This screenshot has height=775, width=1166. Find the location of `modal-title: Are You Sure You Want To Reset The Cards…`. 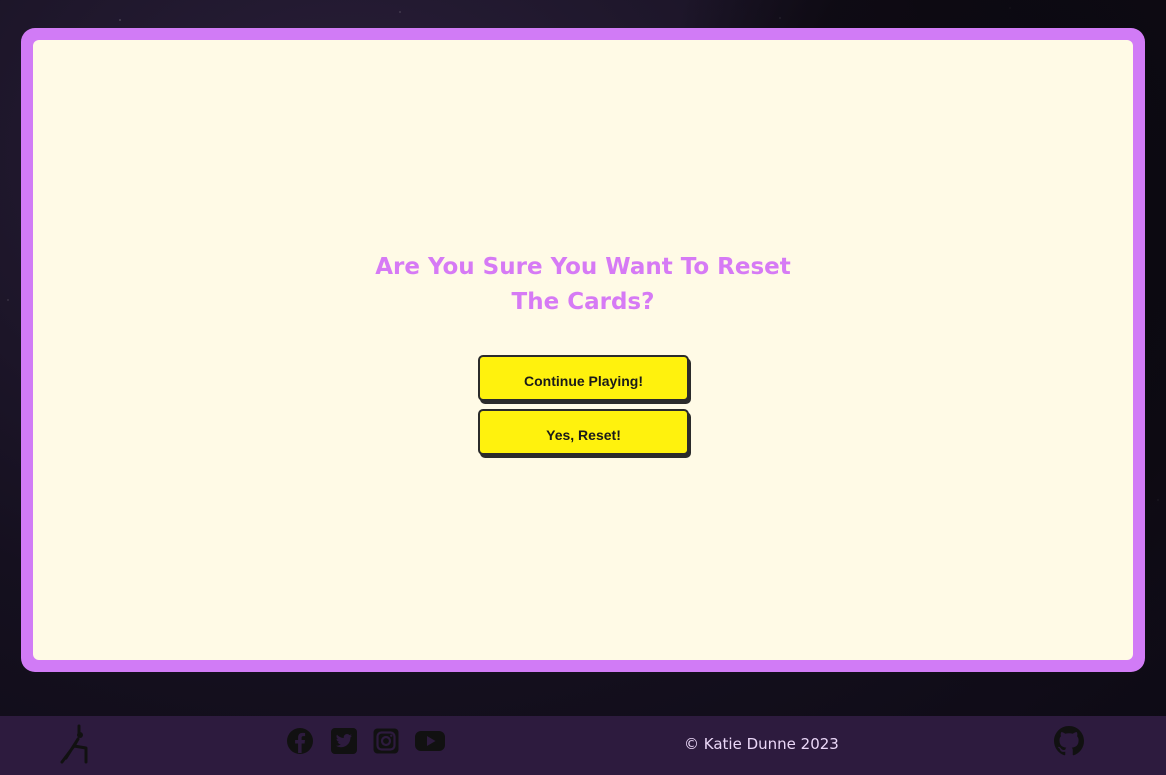

modal-title: Are You Sure You Want To Reset The Cards… is located at coordinates (583, 284).